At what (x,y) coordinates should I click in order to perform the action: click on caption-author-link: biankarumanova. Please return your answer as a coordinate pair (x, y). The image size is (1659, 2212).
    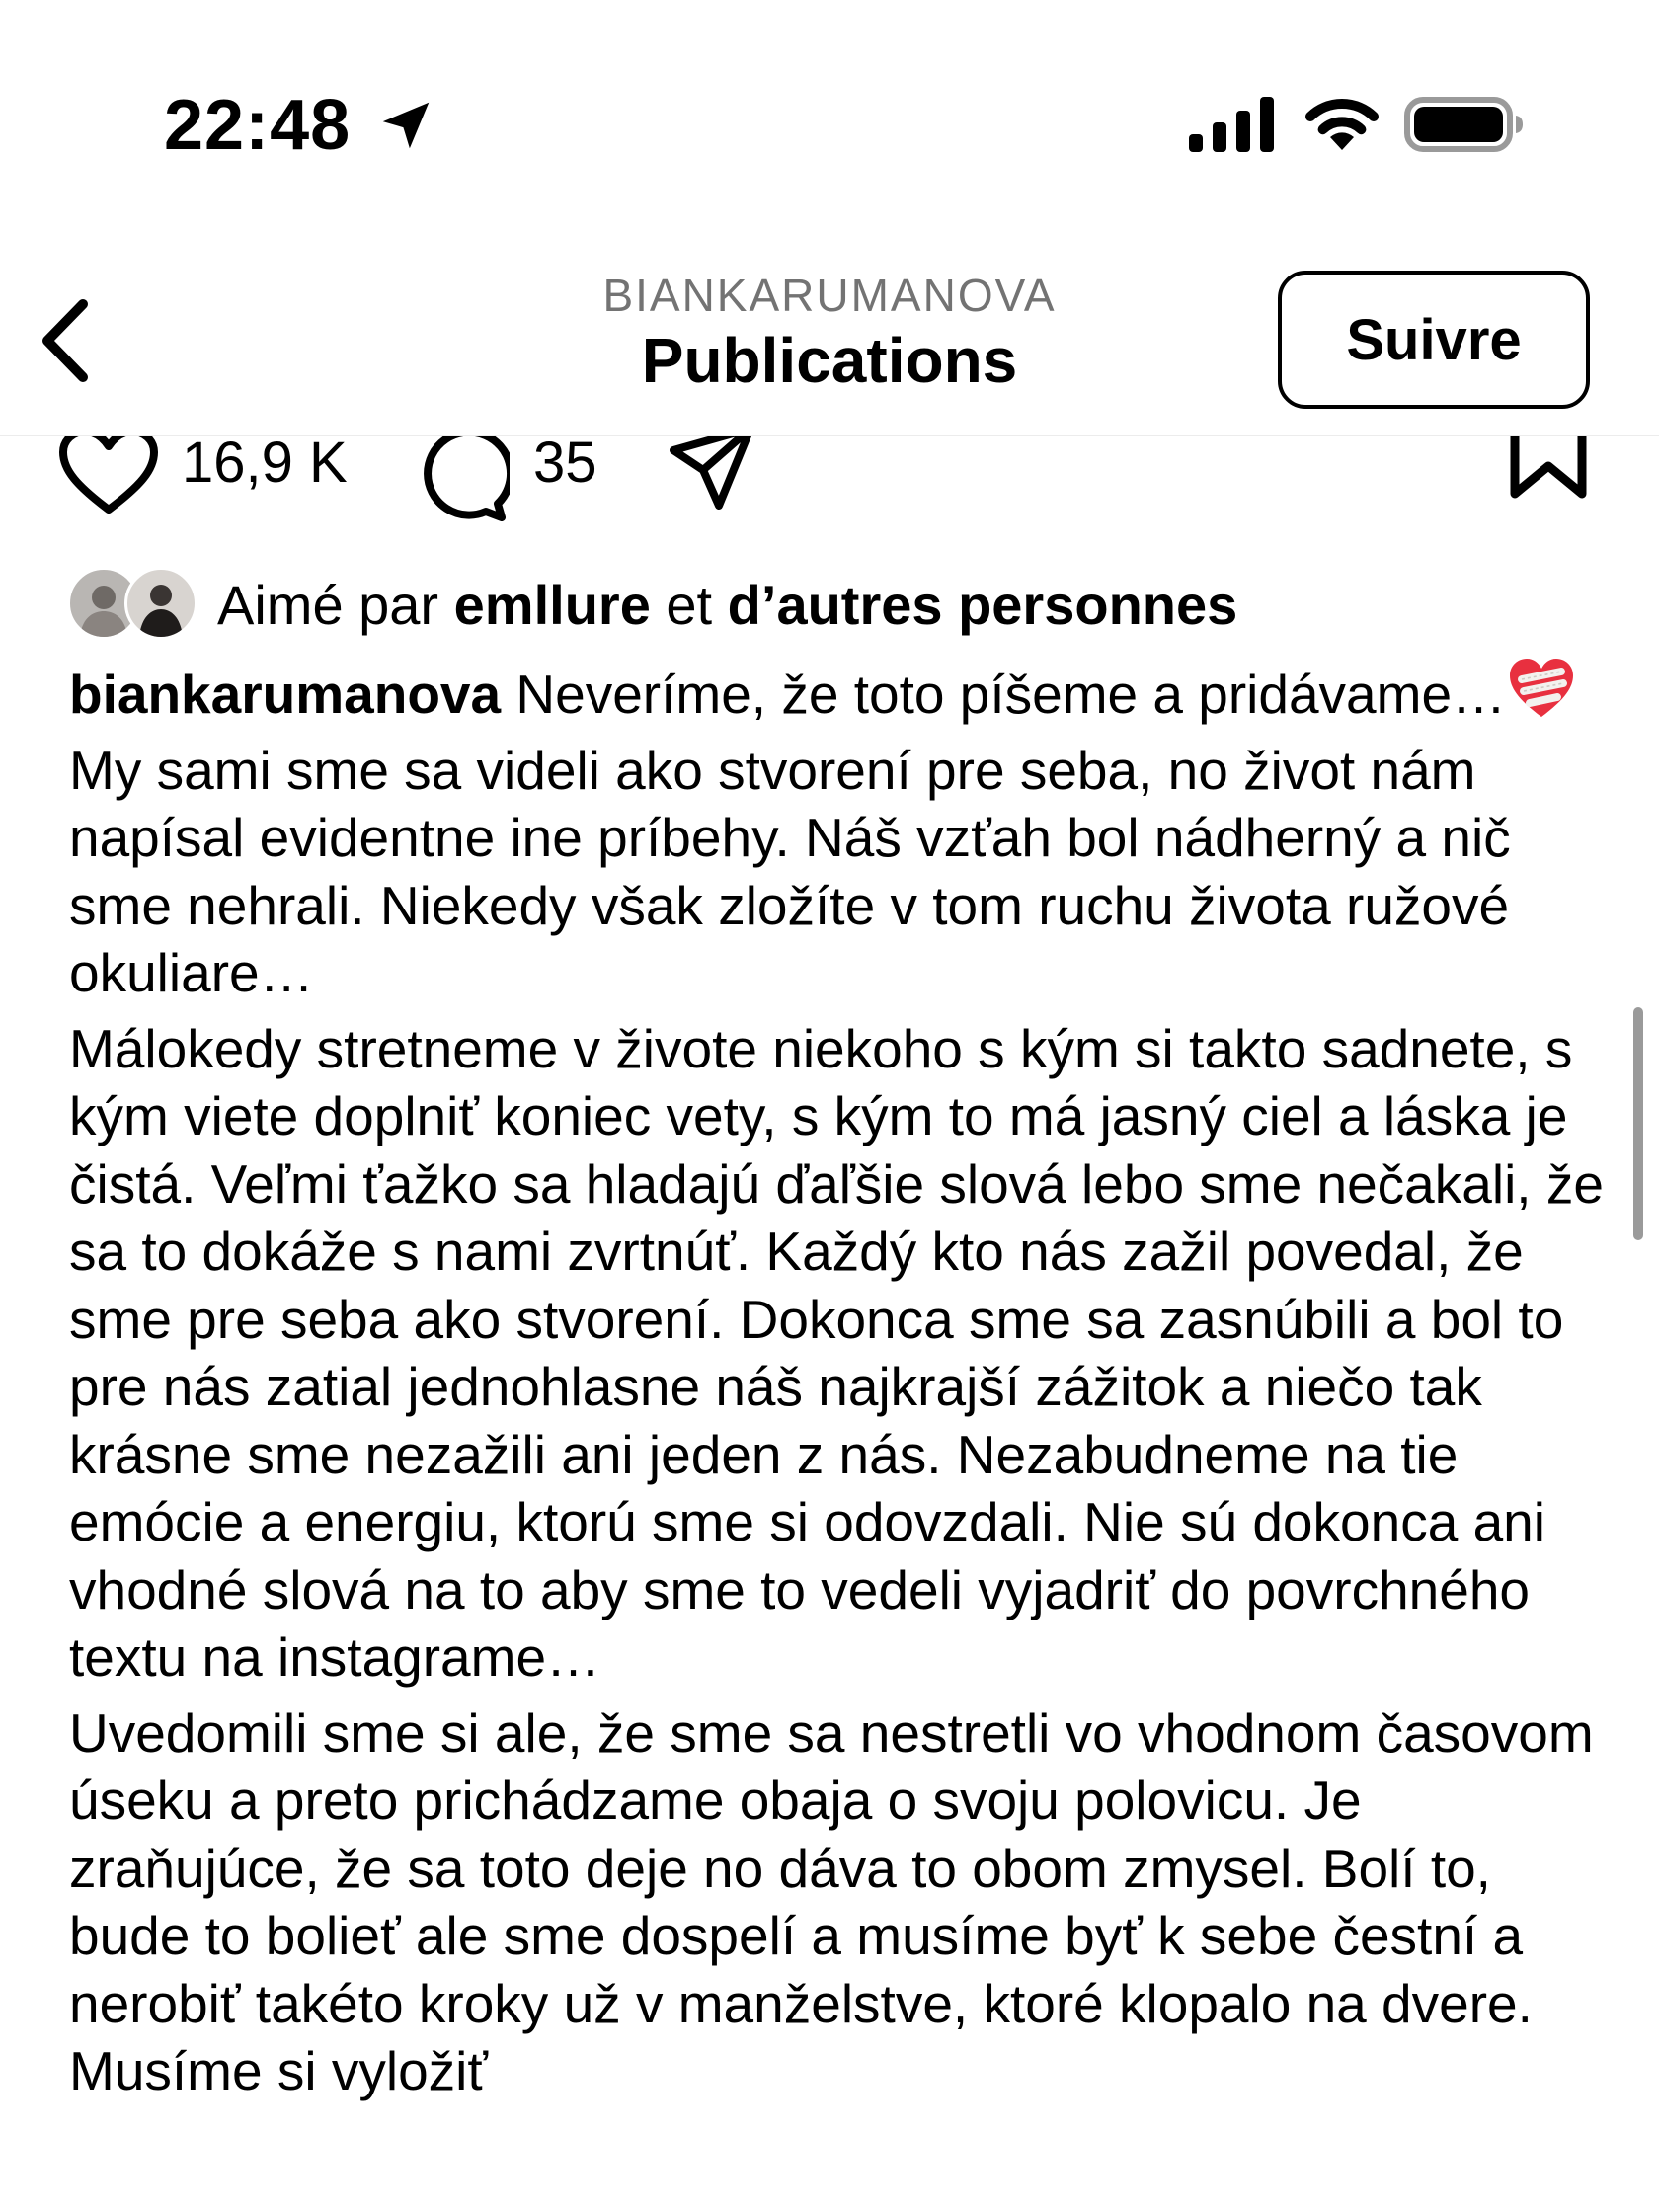
    Looking at the image, I should click on (285, 695).